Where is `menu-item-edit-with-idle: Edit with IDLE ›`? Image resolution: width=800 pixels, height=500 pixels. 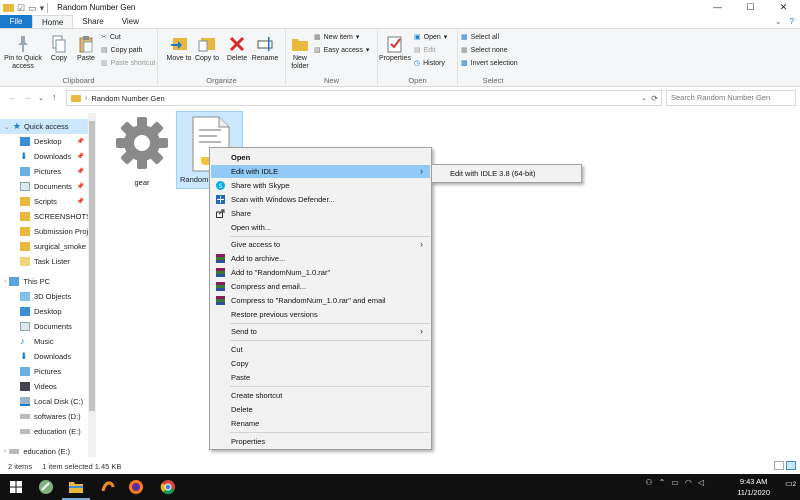 menu-item-edit-with-idle: Edit with IDLE › is located at coordinates (320, 171).